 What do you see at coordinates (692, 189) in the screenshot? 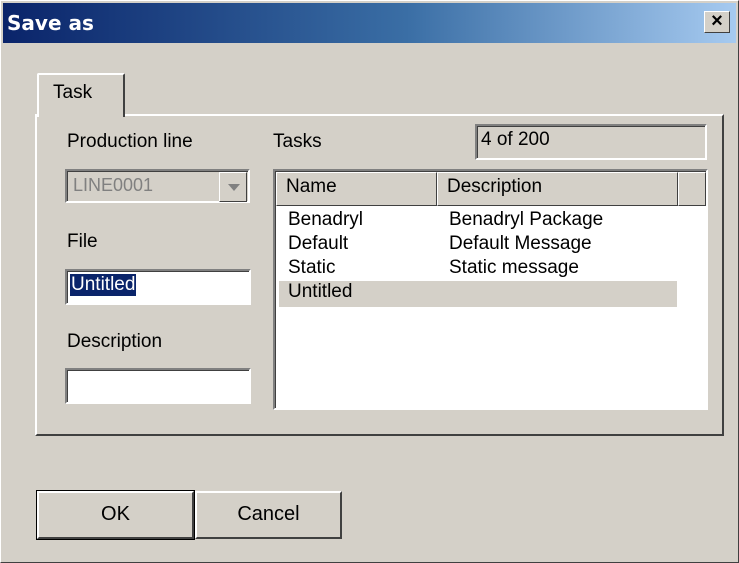
I see `column-header-filler` at bounding box center [692, 189].